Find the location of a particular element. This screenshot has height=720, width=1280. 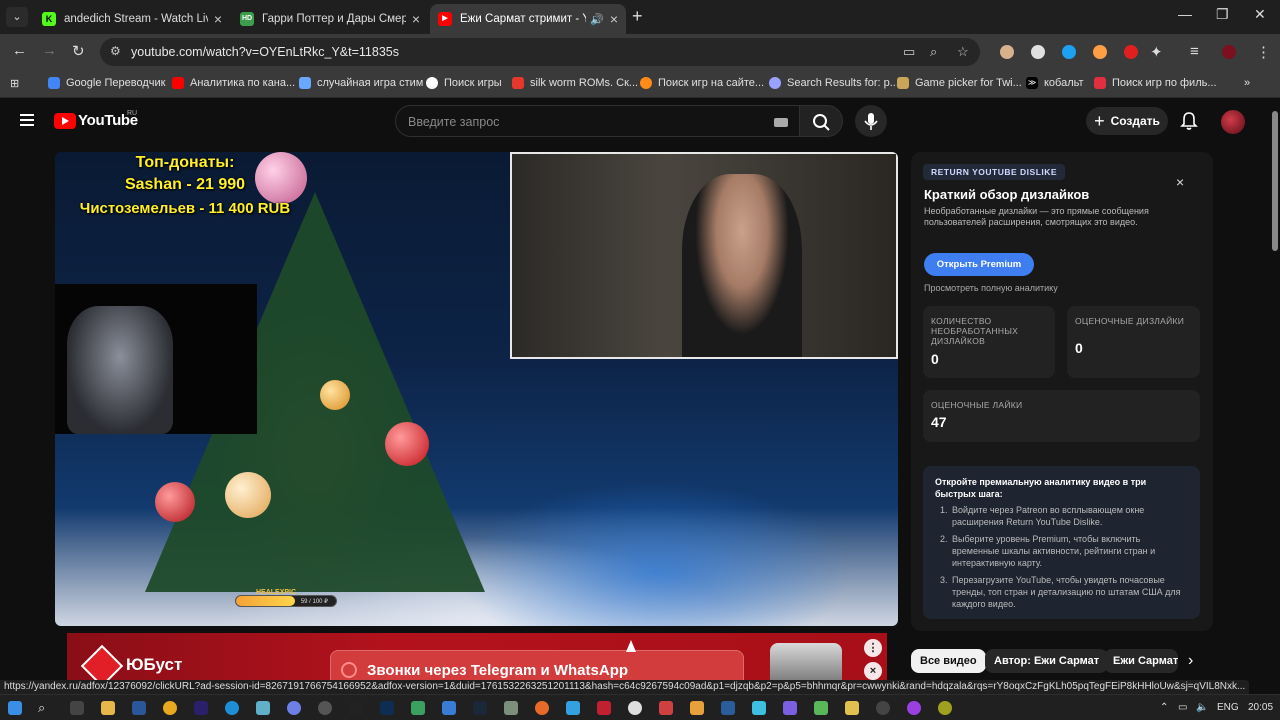

photoshop-icon is located at coordinates (387, 708).